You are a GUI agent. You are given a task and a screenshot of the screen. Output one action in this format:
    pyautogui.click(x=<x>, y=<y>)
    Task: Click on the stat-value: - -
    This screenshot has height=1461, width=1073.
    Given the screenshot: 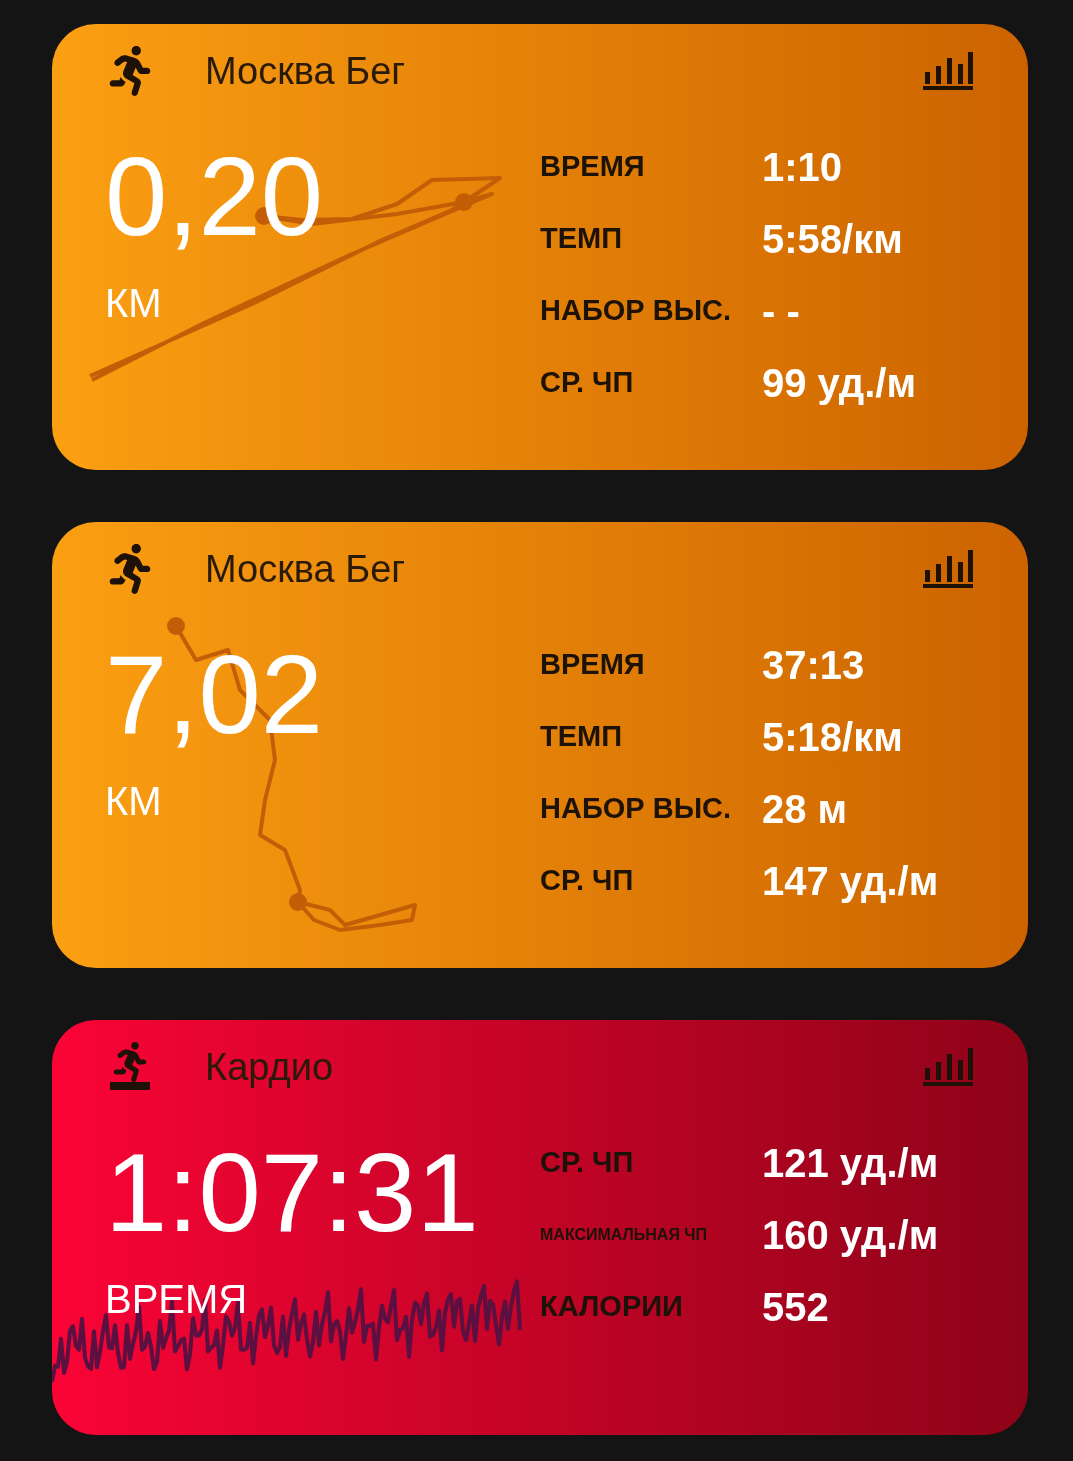 What is the action you would take?
    pyautogui.click(x=781, y=311)
    